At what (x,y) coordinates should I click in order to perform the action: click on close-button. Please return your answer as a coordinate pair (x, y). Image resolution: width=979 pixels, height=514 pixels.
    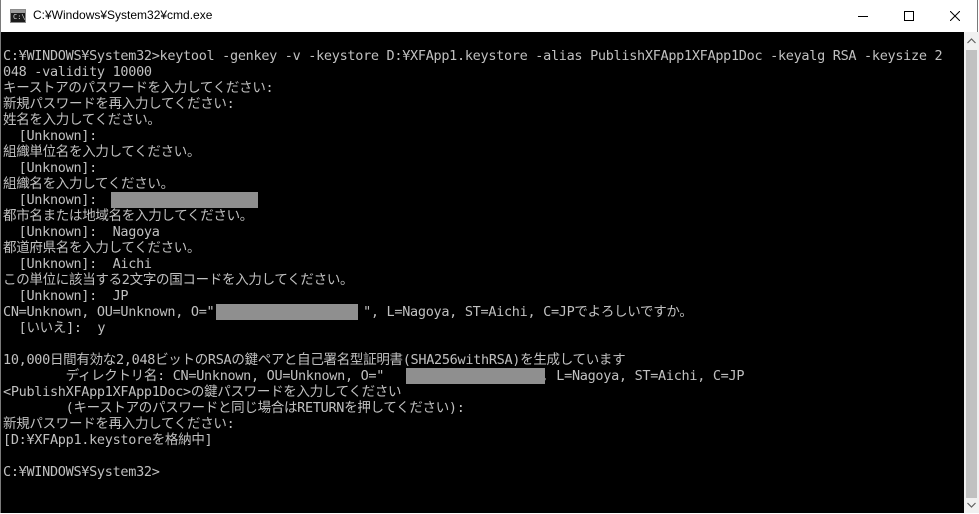
    Looking at the image, I should click on (955, 16).